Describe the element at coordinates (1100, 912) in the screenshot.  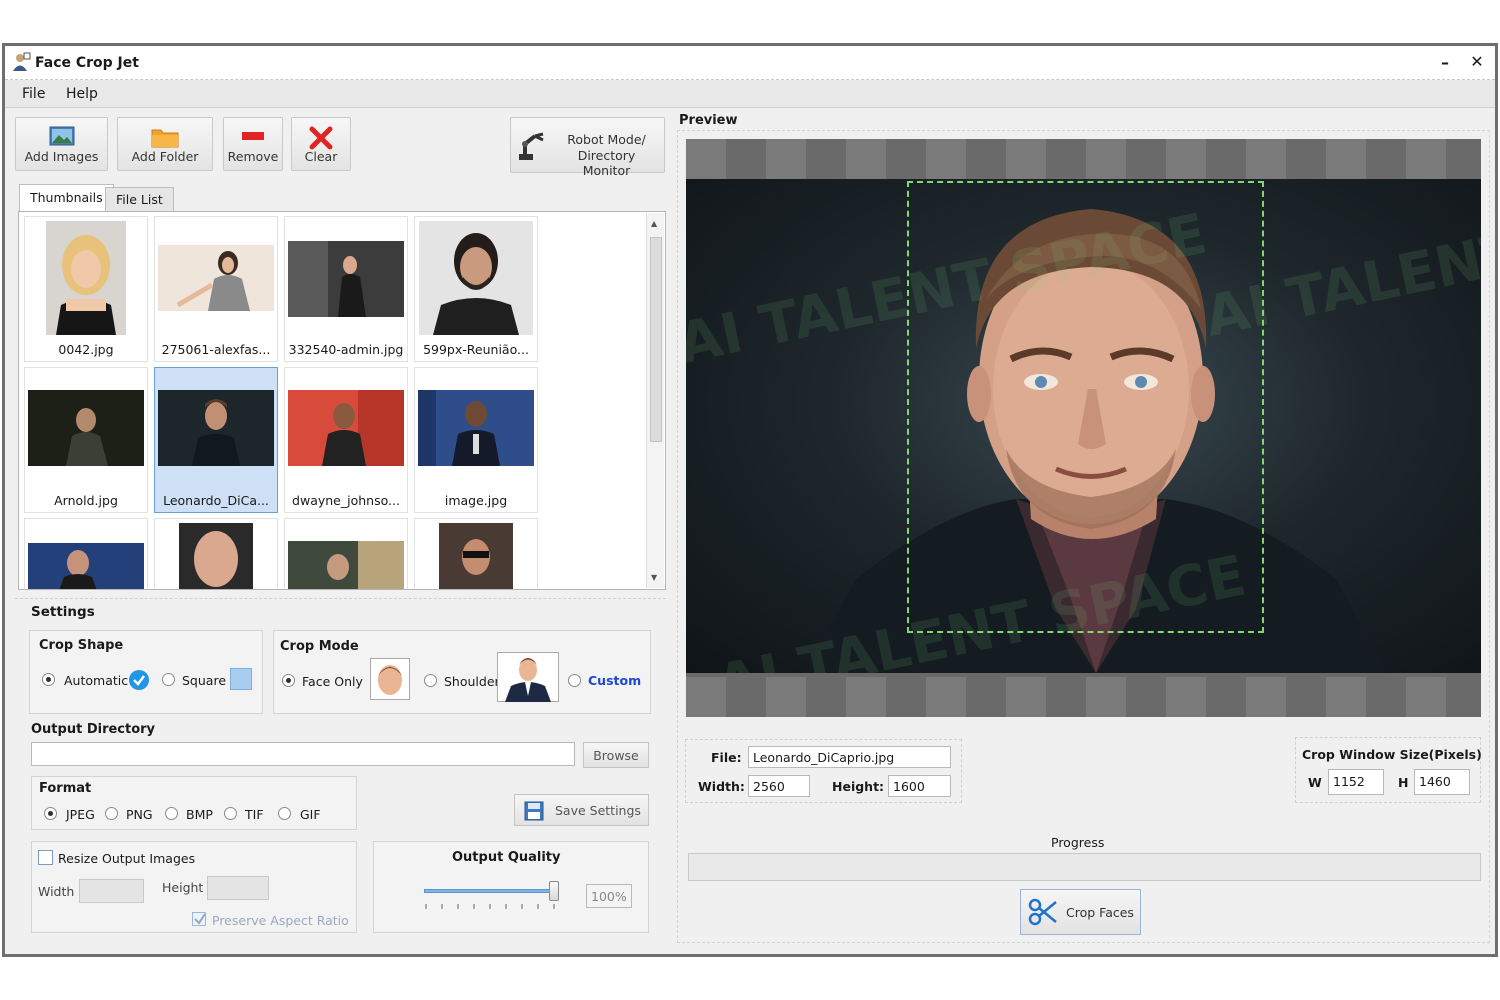
I see `crop-faces-label: Crop Faces` at that location.